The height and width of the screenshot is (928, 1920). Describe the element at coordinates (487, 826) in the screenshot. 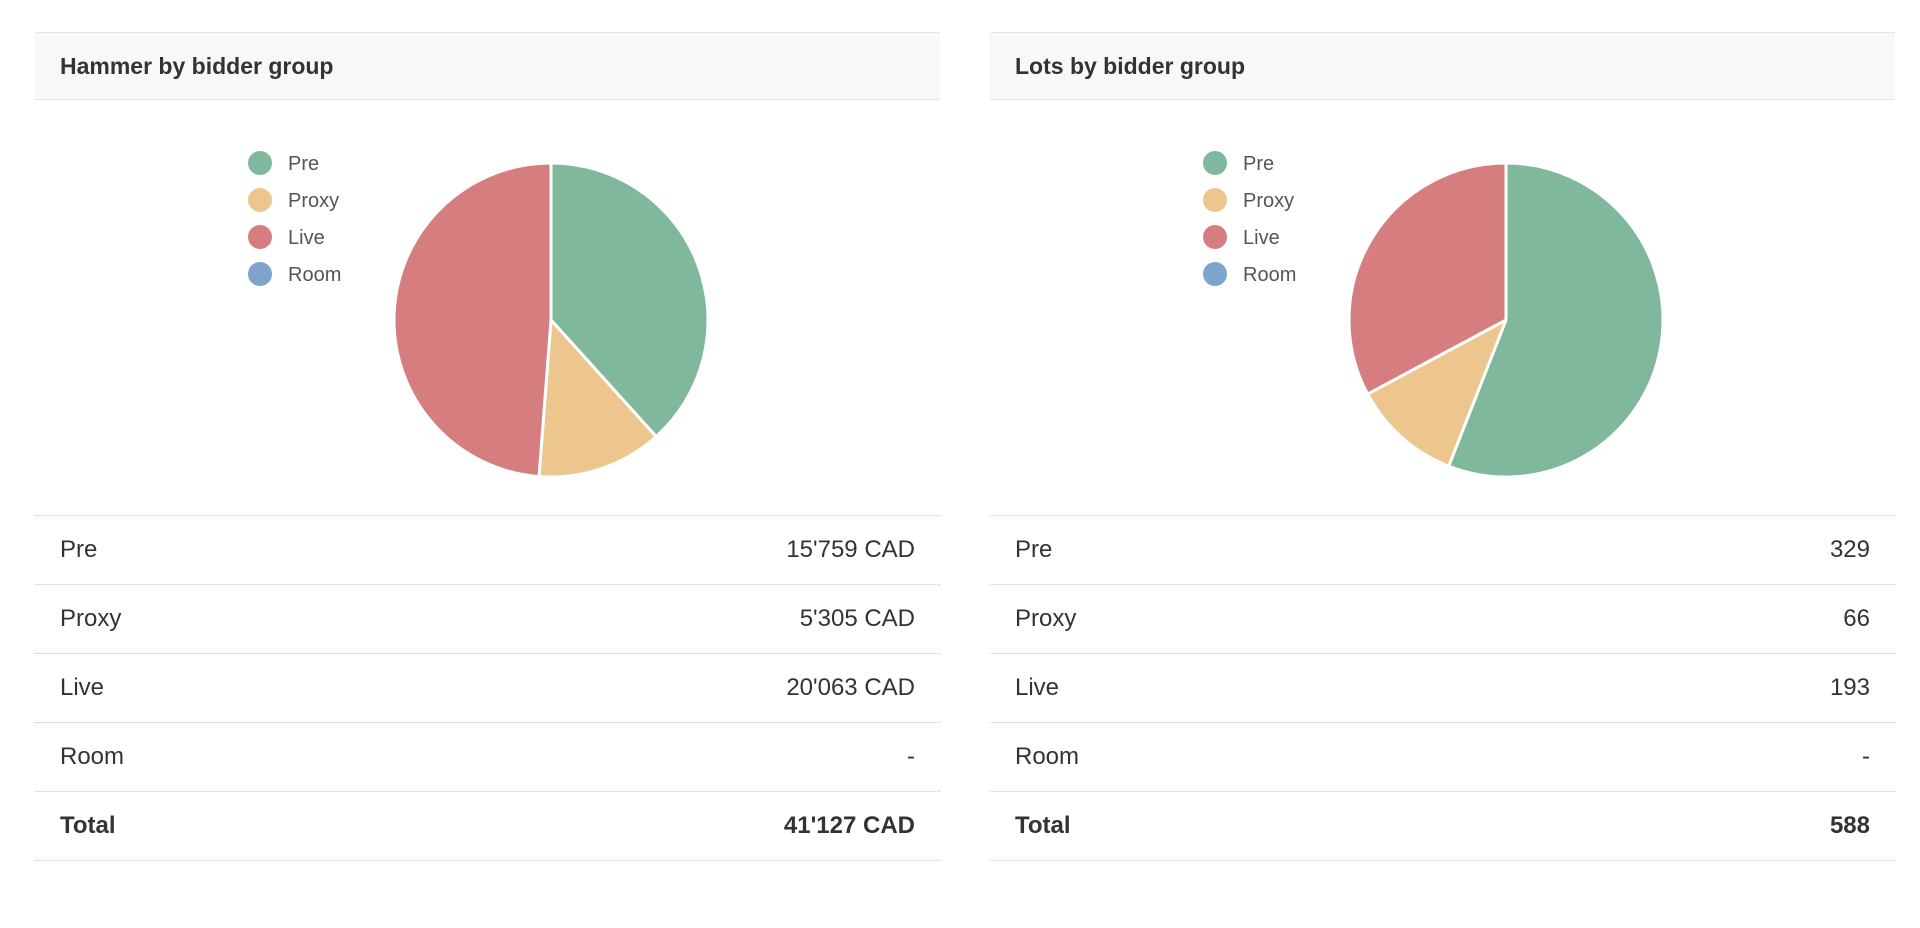

I see `total-row: Total 41'127 CAD` at that location.